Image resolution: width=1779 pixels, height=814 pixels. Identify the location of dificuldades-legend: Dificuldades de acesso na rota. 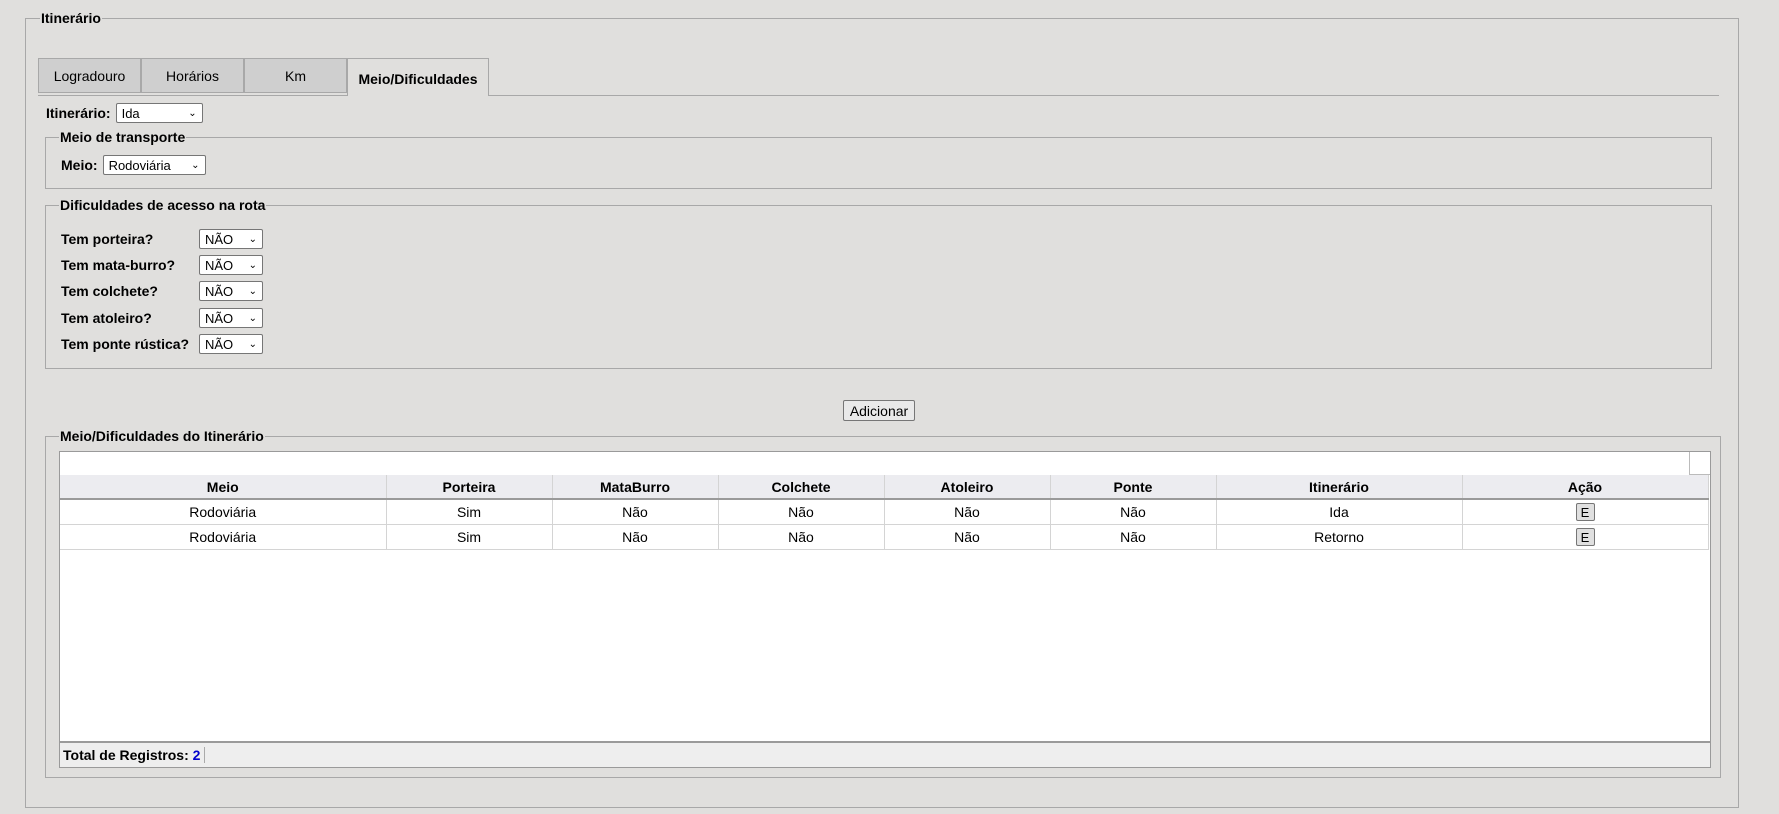
(163, 205).